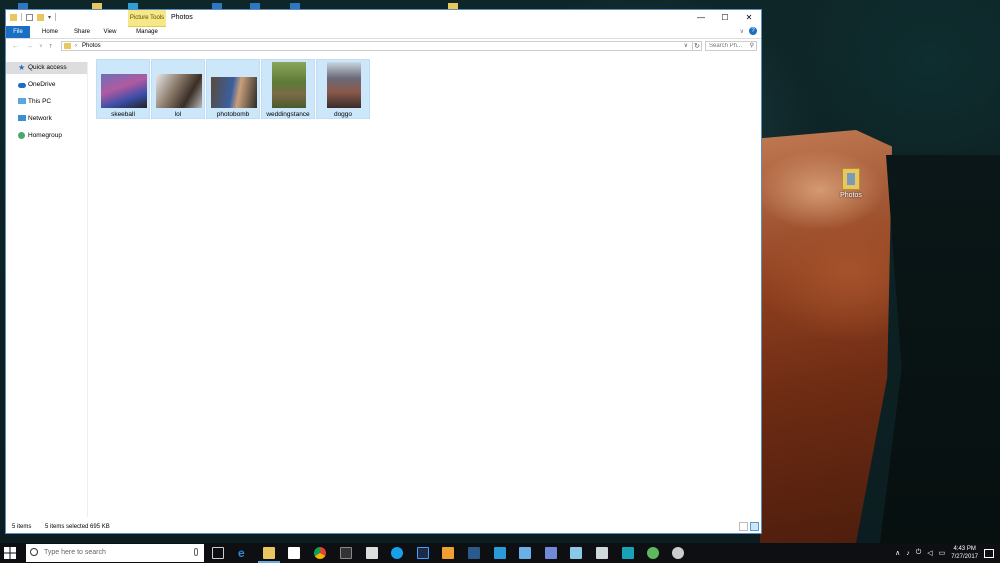 The image size is (1000, 563). I want to click on tab-home: Home, so click(50, 32).